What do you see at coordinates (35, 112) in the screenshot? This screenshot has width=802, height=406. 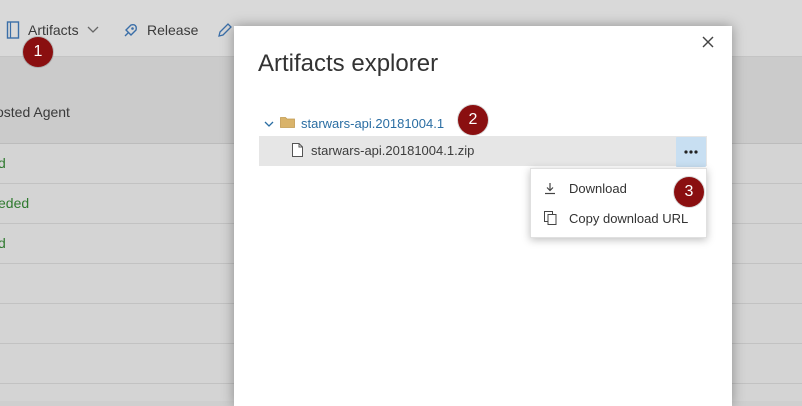 I see `column-header-agent: osted Agent` at bounding box center [35, 112].